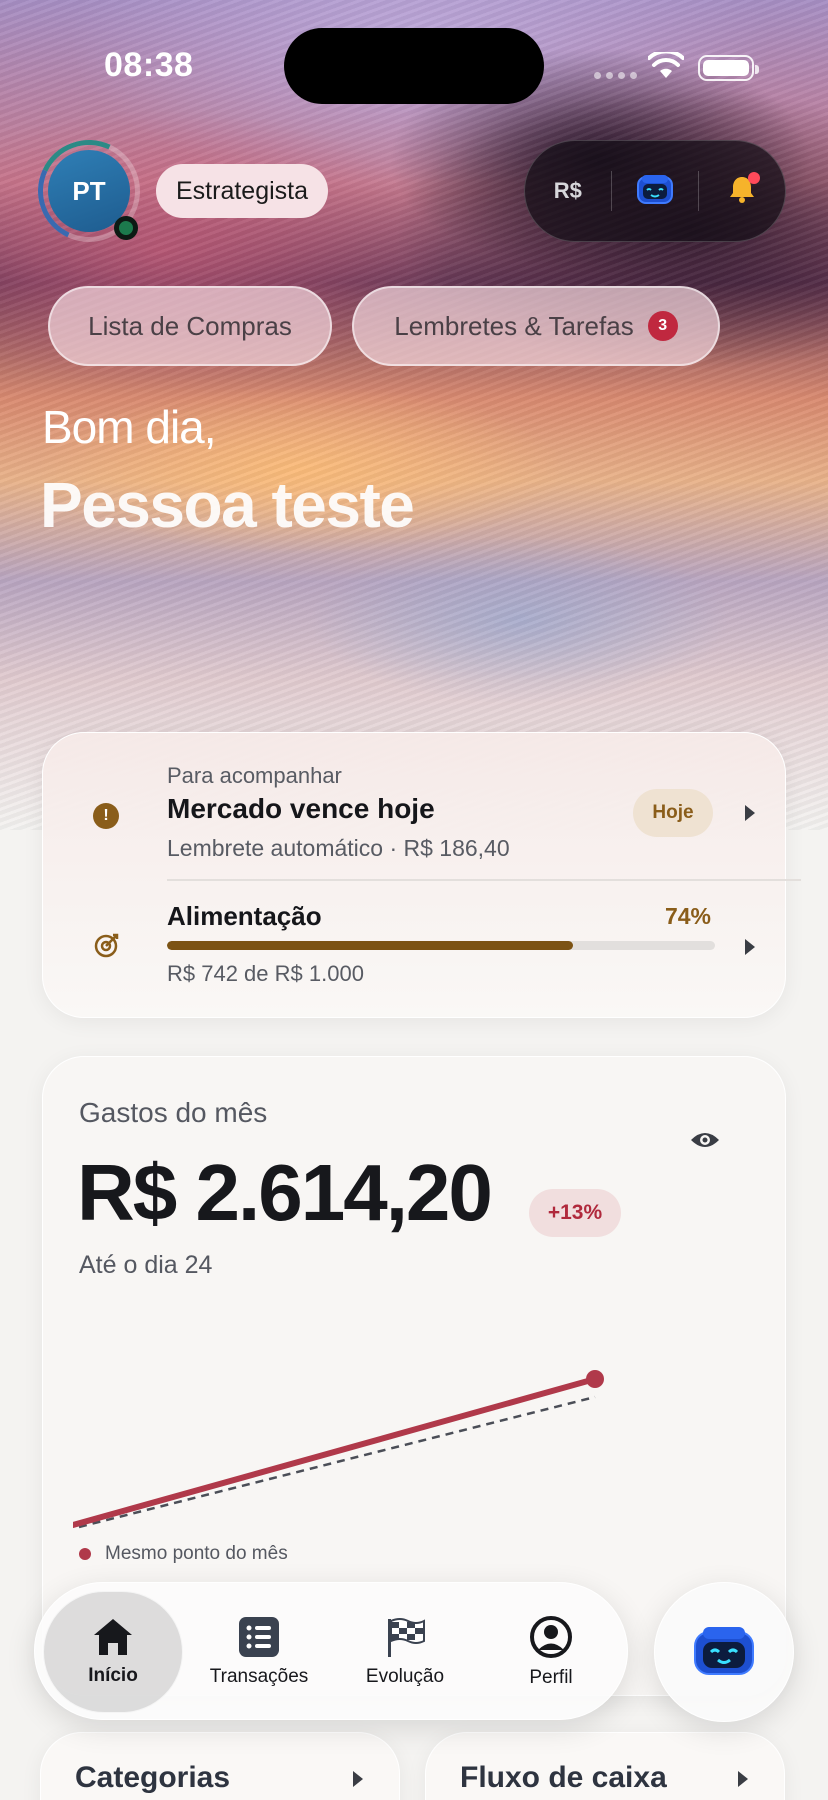 The height and width of the screenshot is (1800, 828). What do you see at coordinates (227, 505) in the screenshot?
I see `user-name: Pessoa teste` at bounding box center [227, 505].